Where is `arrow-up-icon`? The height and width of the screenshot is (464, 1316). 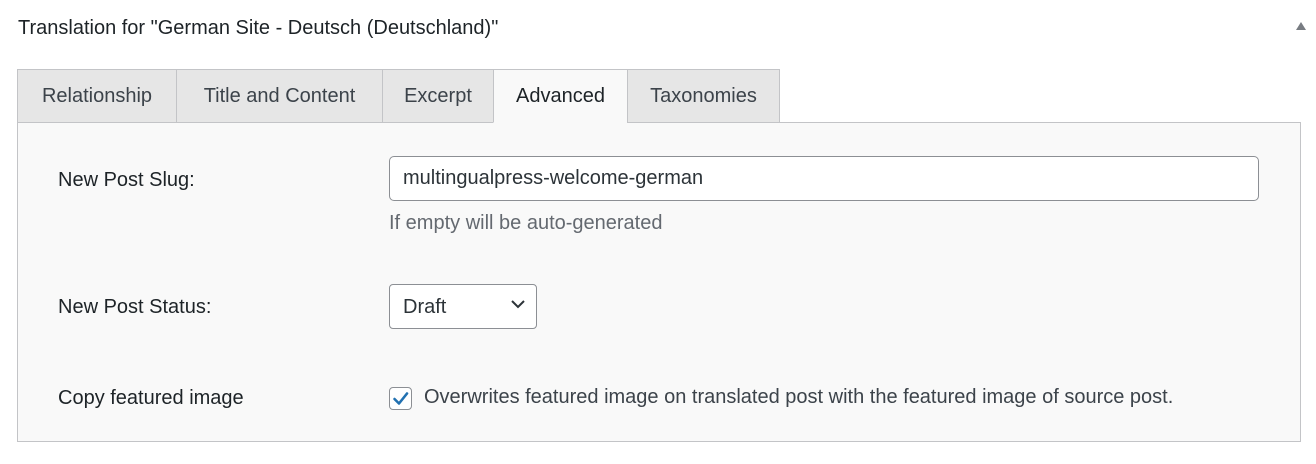
arrow-up-icon is located at coordinates (1301, 26).